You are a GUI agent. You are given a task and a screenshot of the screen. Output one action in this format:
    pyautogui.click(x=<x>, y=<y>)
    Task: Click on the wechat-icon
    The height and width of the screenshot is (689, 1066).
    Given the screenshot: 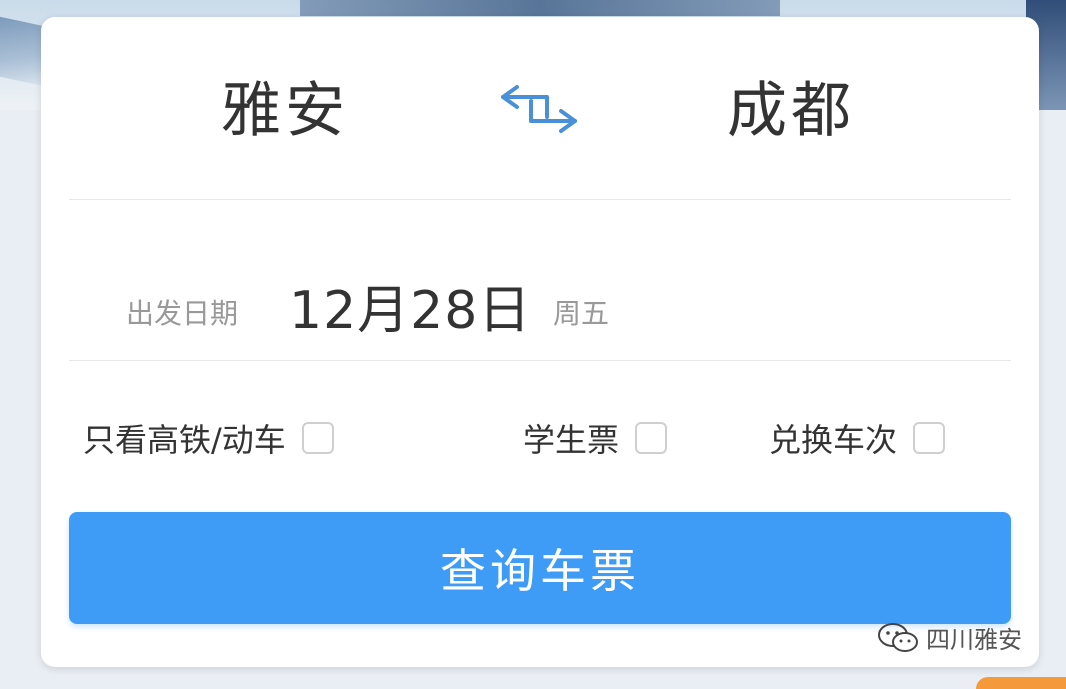 What is the action you would take?
    pyautogui.click(x=898, y=637)
    